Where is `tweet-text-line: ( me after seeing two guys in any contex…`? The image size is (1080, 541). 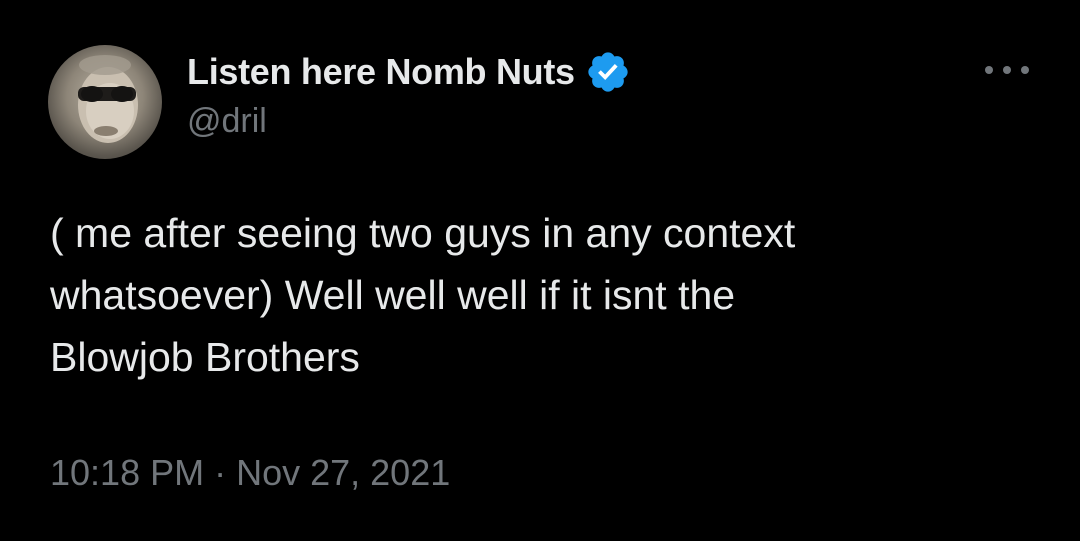 tweet-text-line: ( me after seeing two guys in any contex… is located at coordinates (423, 233).